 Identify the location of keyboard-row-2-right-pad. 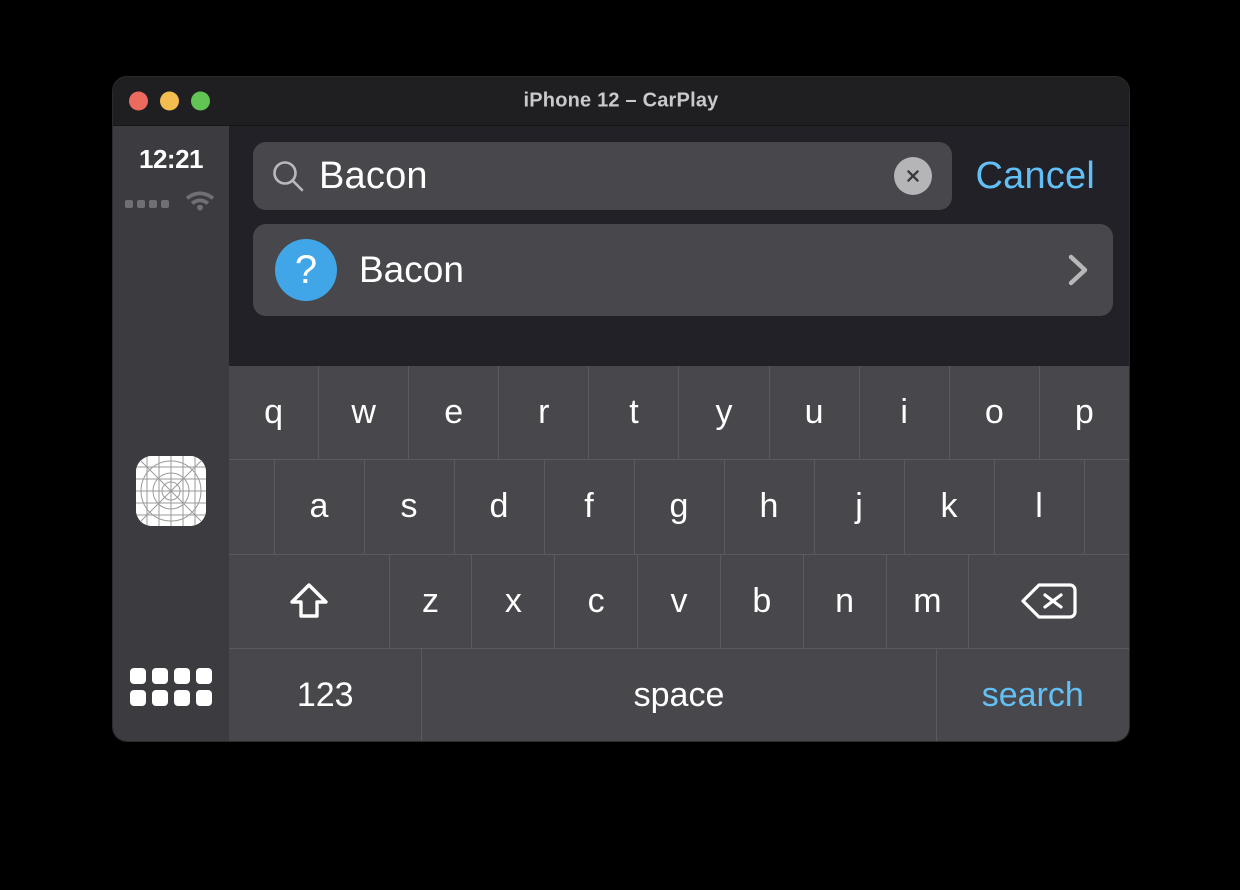
(1106, 507).